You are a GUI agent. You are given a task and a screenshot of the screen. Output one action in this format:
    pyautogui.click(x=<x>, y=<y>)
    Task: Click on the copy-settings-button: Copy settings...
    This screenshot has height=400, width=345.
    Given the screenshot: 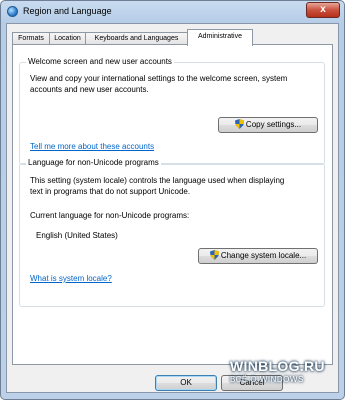 What is the action you would take?
    pyautogui.click(x=268, y=125)
    